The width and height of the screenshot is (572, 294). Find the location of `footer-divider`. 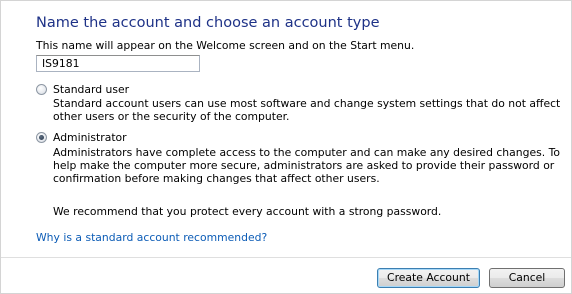

footer-divider is located at coordinates (286, 257).